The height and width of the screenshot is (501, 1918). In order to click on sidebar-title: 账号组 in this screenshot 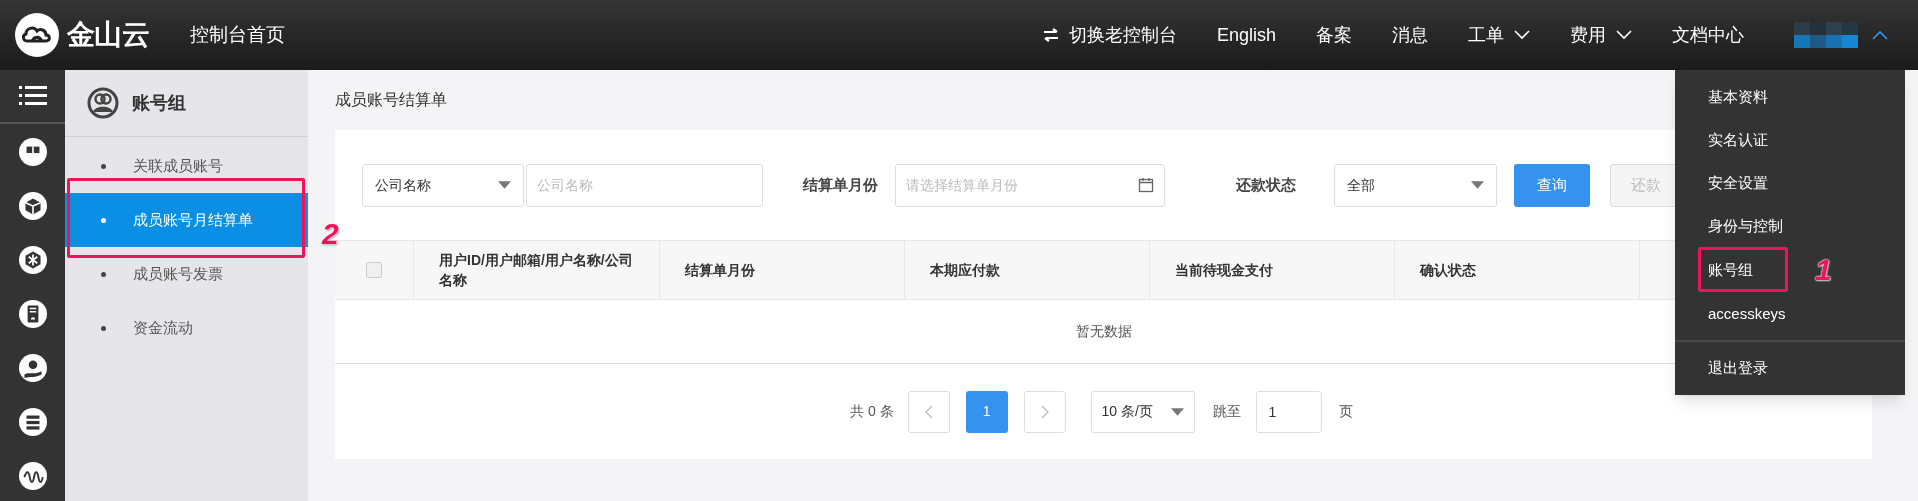, I will do `click(159, 103)`.